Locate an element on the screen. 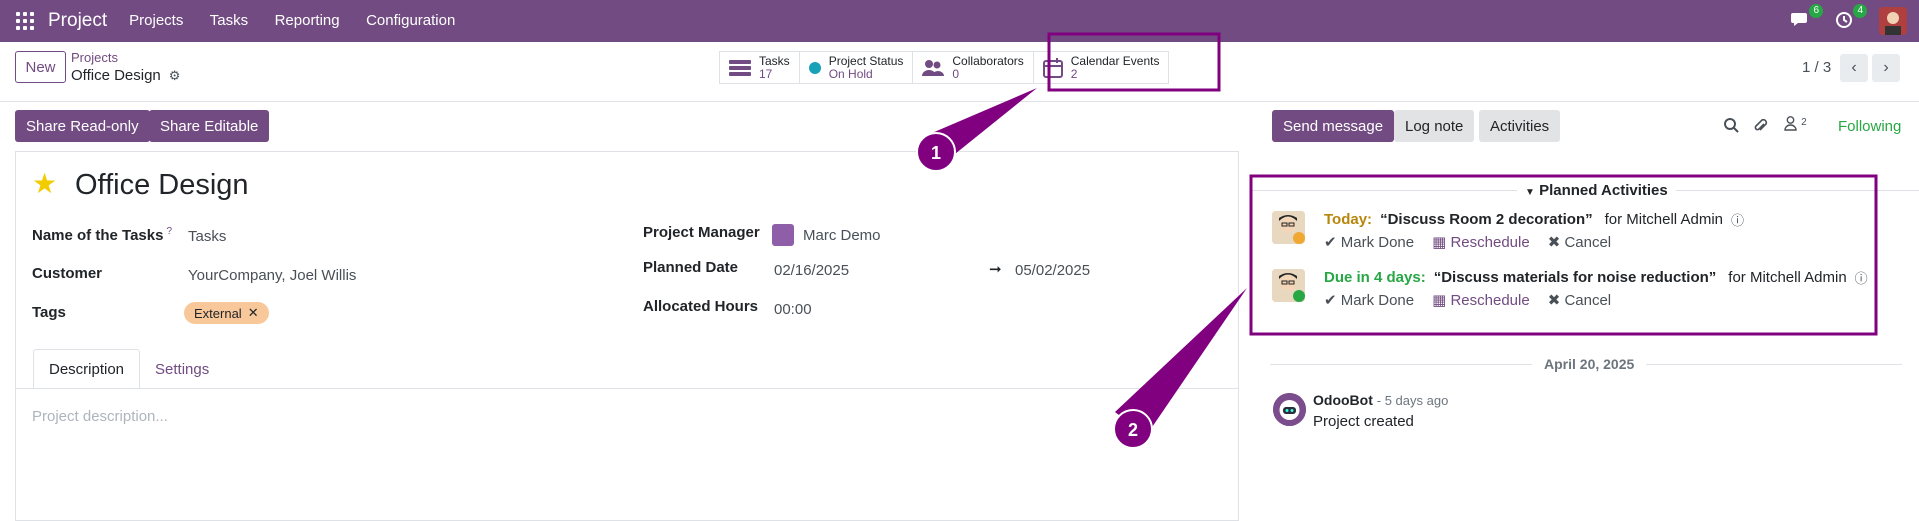  smart-status-value: On Hold is located at coordinates (850, 73).